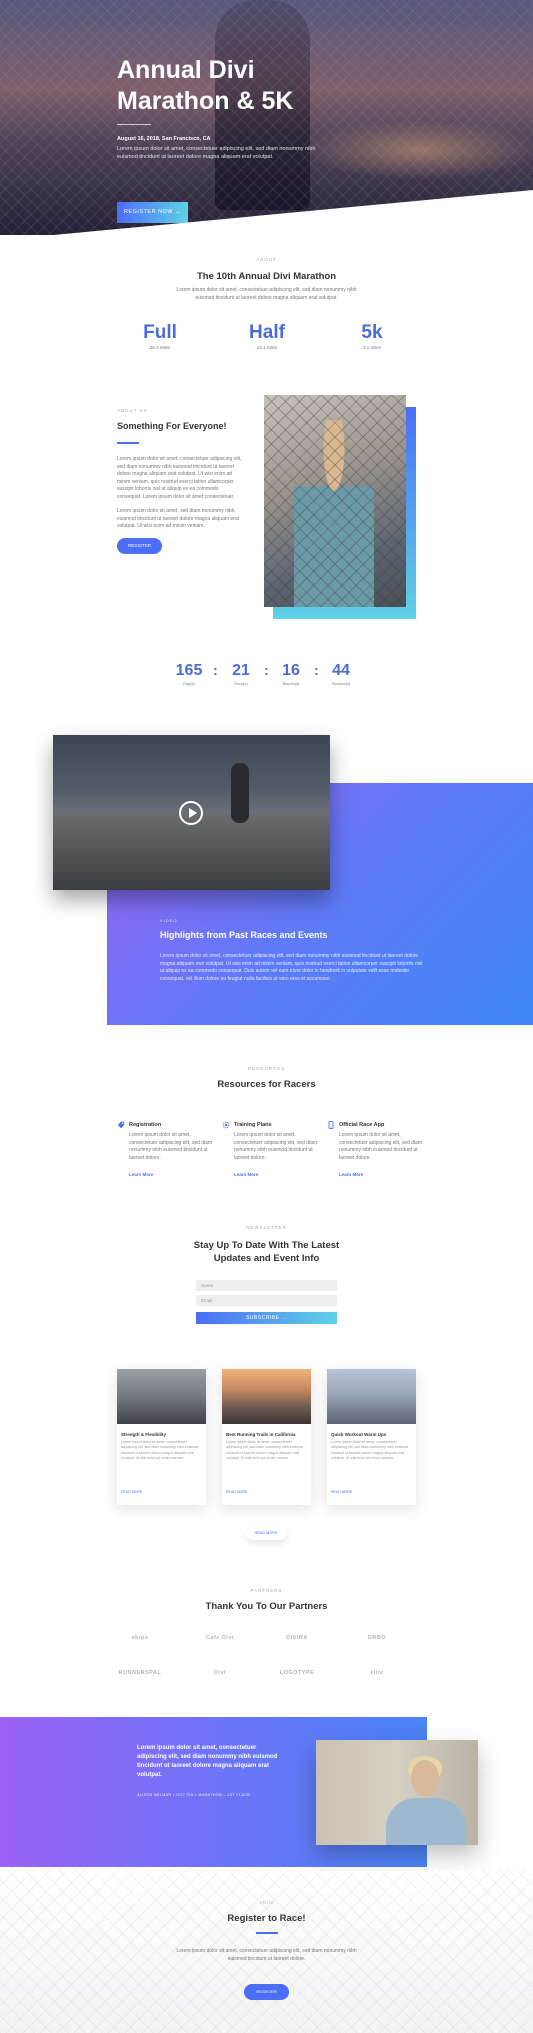 The image size is (533, 2033). What do you see at coordinates (244, 935) in the screenshot?
I see `highlights-title: Highlights from Past Races and Events` at bounding box center [244, 935].